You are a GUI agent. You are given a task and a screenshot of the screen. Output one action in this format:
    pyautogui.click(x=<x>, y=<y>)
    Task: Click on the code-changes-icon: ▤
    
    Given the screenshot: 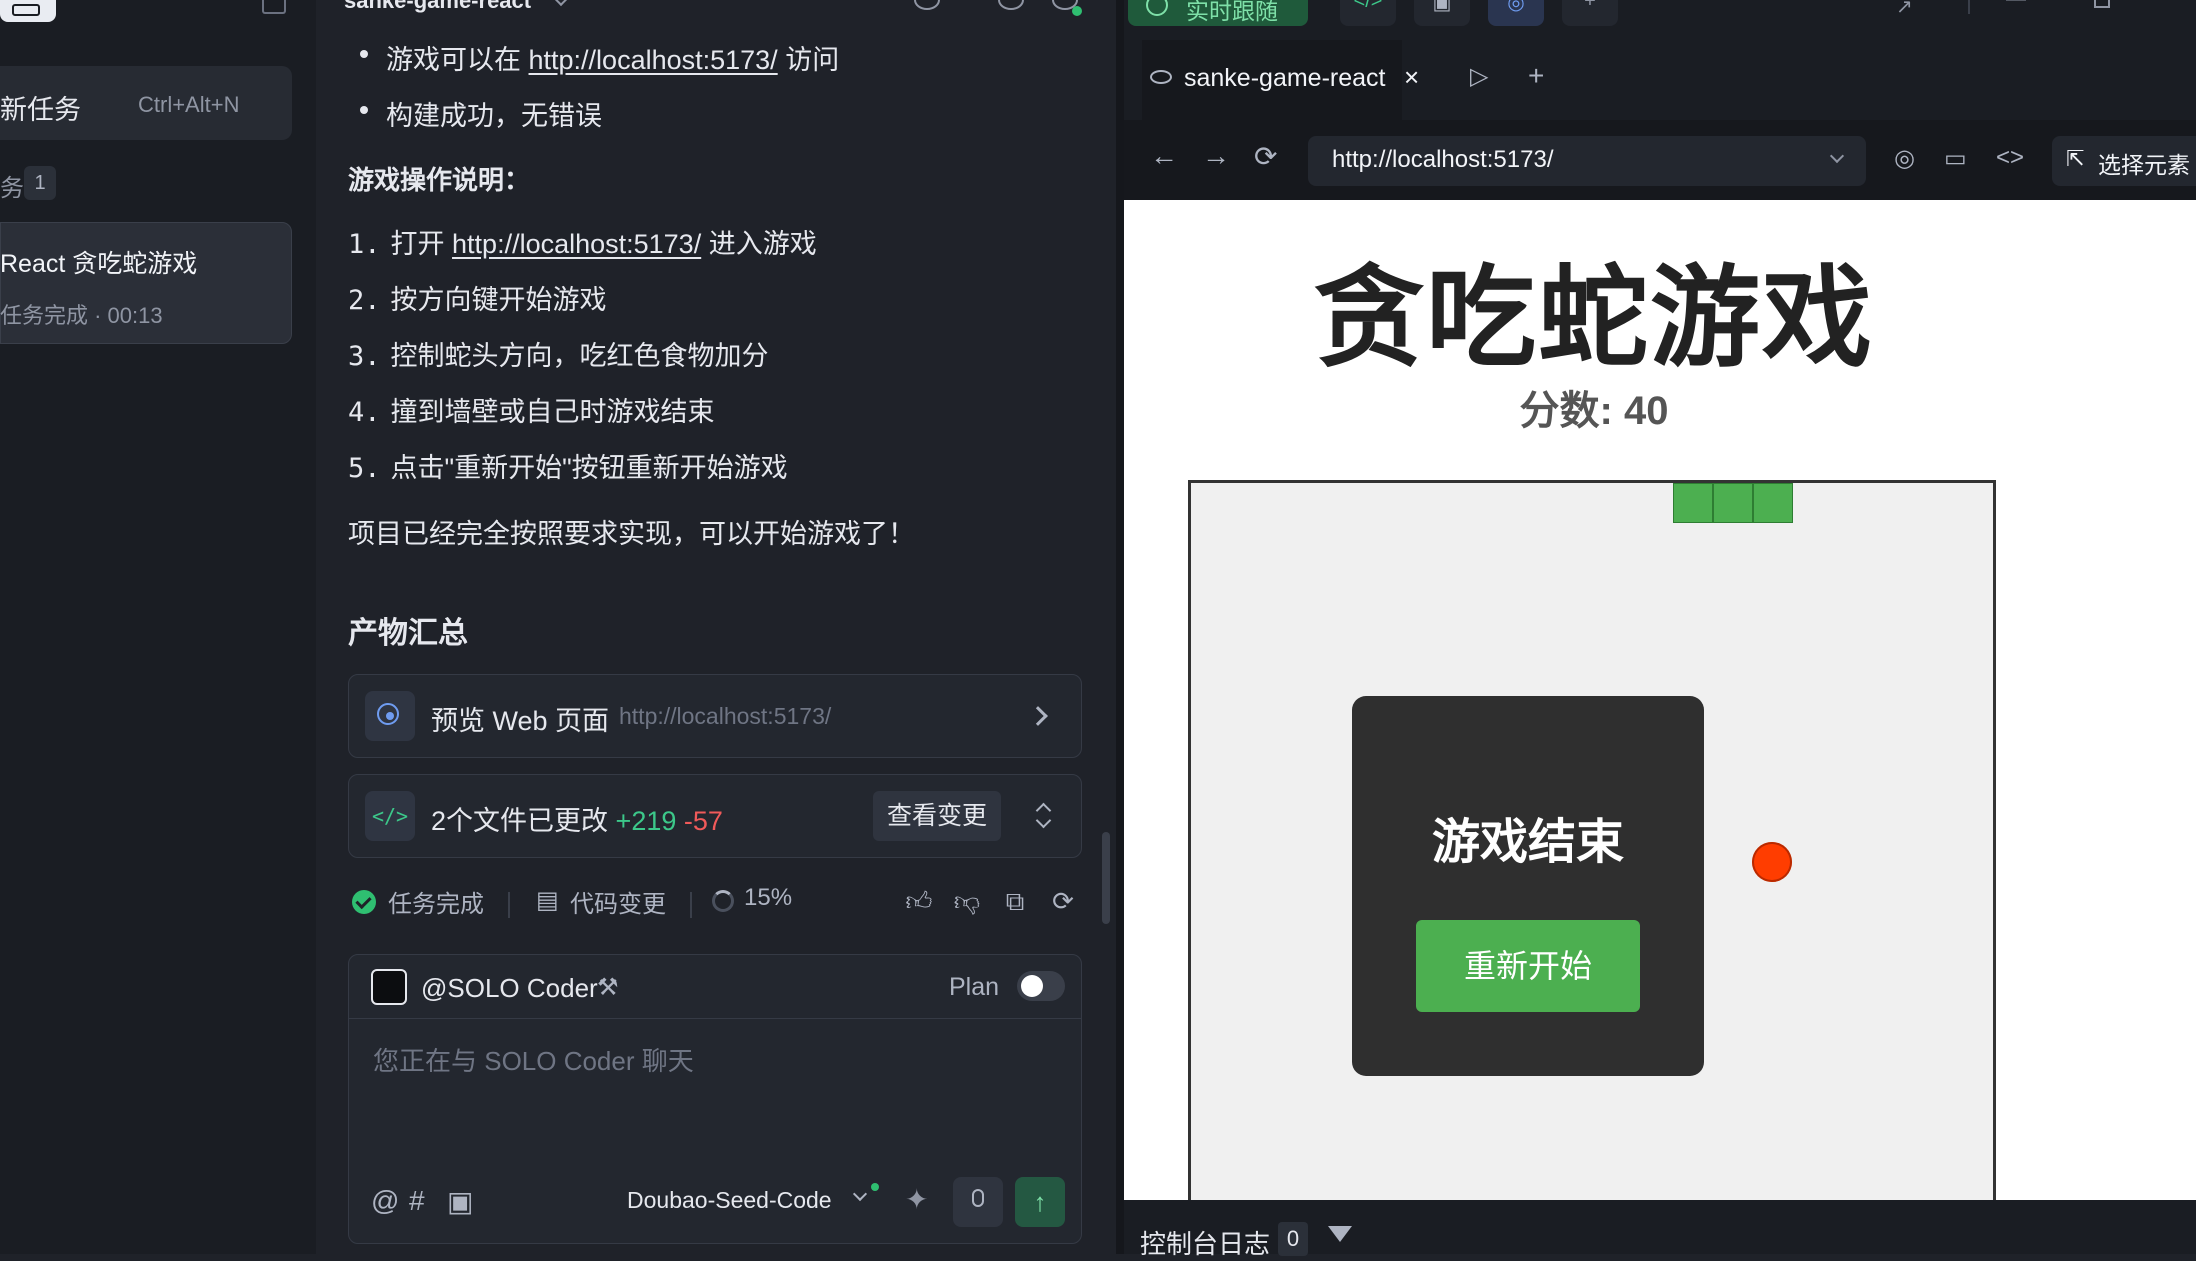 What is the action you would take?
    pyautogui.click(x=547, y=900)
    